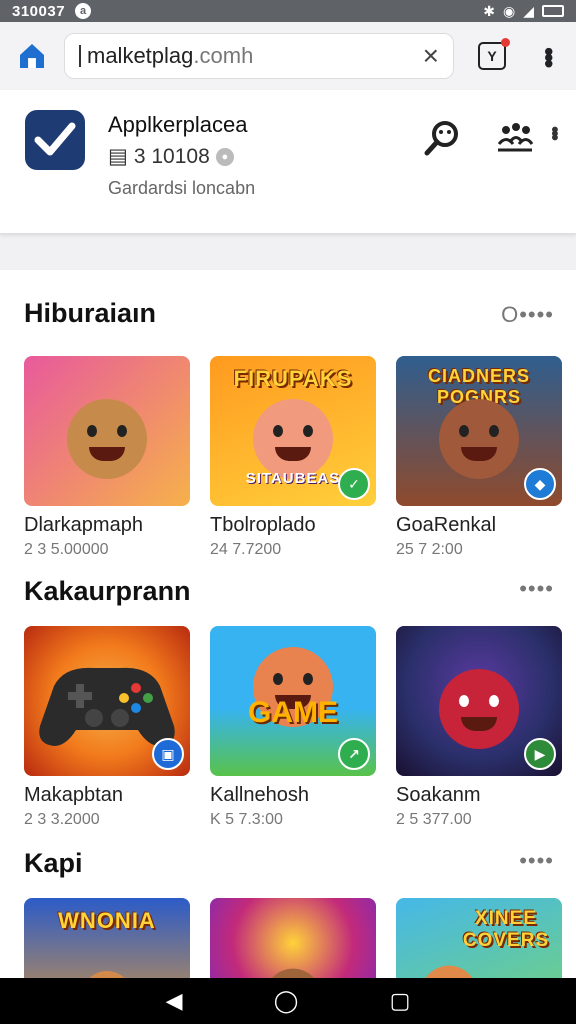  I want to click on home-icon, so click(32, 56).